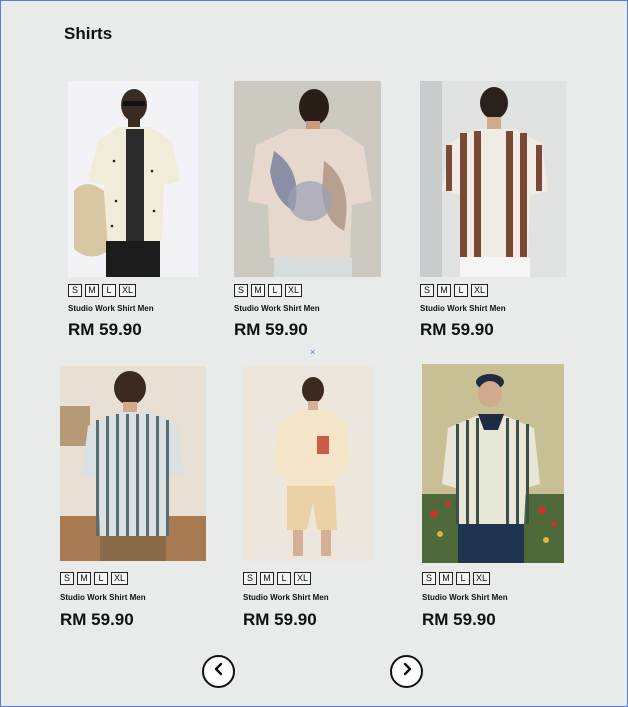  Describe the element at coordinates (313, 352) in the screenshot. I see `marker-icon: ×` at that location.